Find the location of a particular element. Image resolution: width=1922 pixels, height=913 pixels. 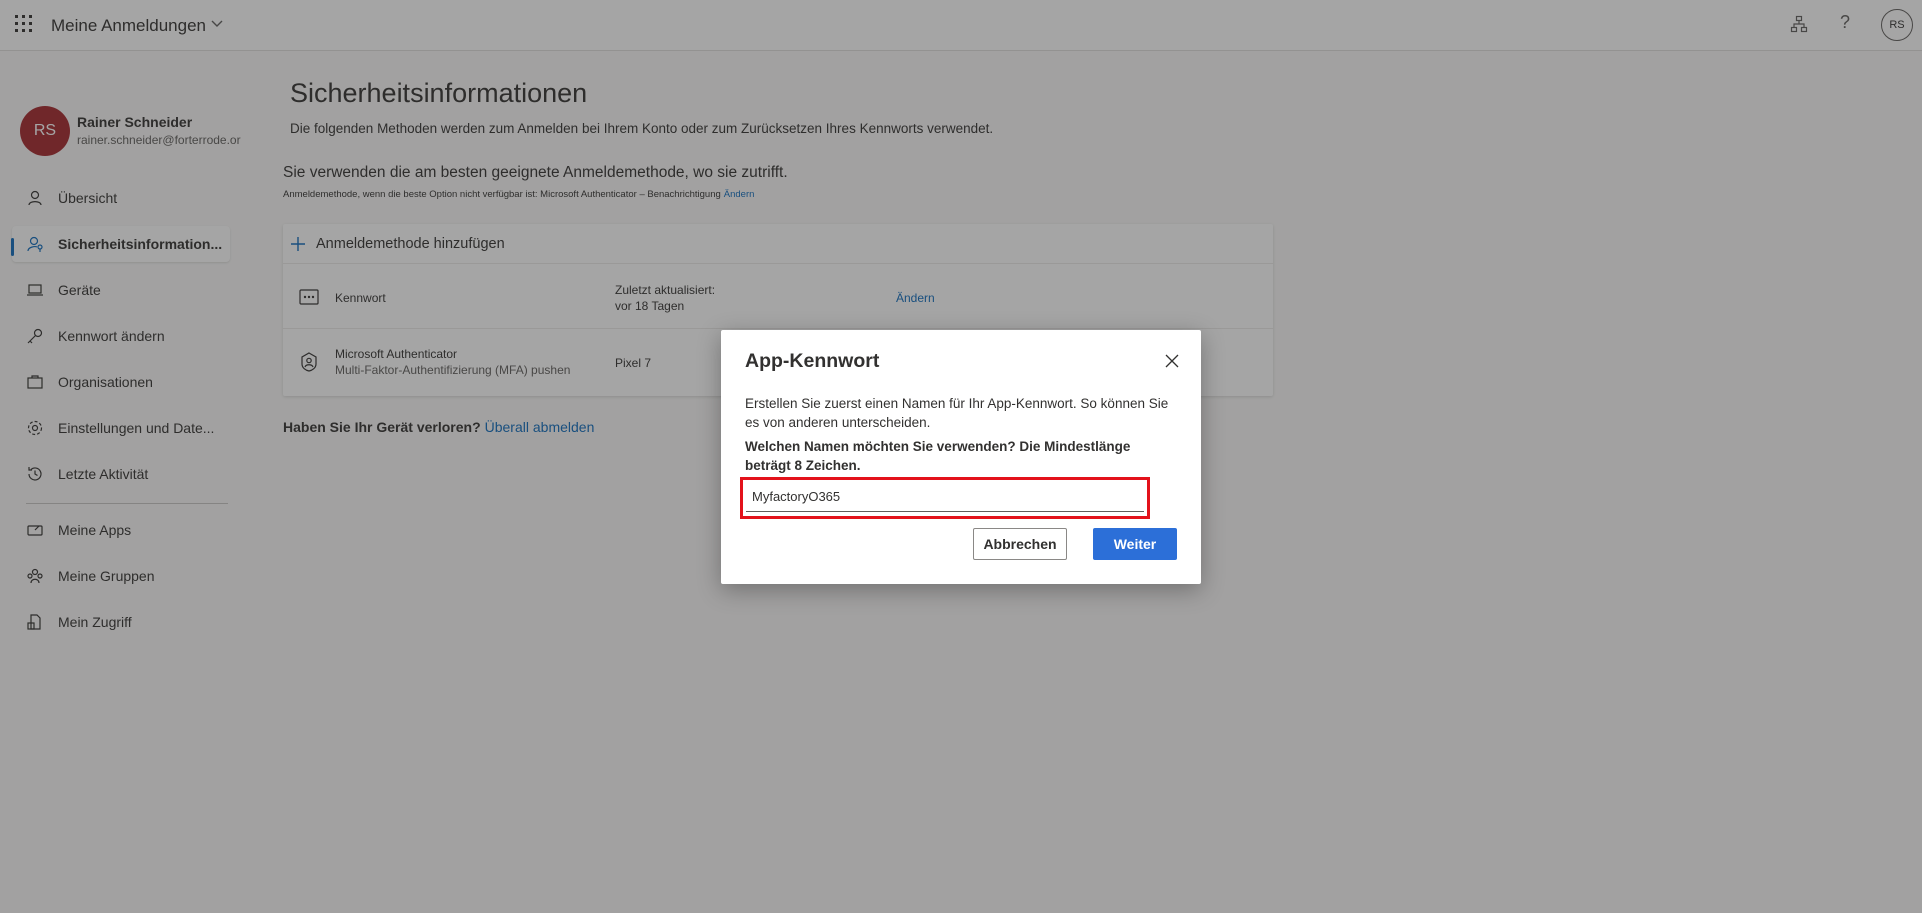

next-button: Weiter is located at coordinates (1135, 544).